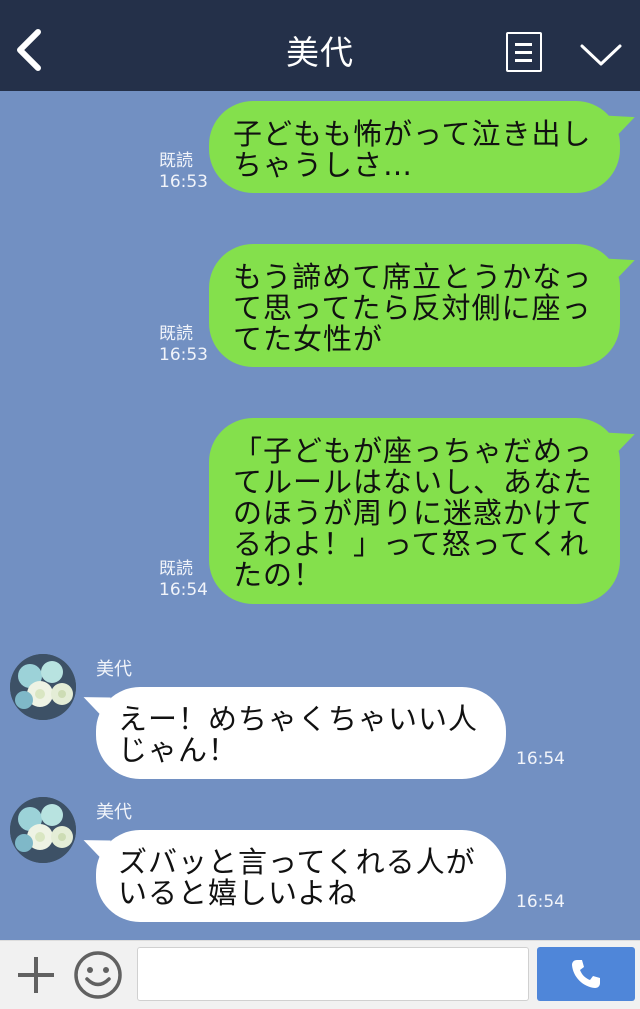  I want to click on input-bar, so click(320, 974).